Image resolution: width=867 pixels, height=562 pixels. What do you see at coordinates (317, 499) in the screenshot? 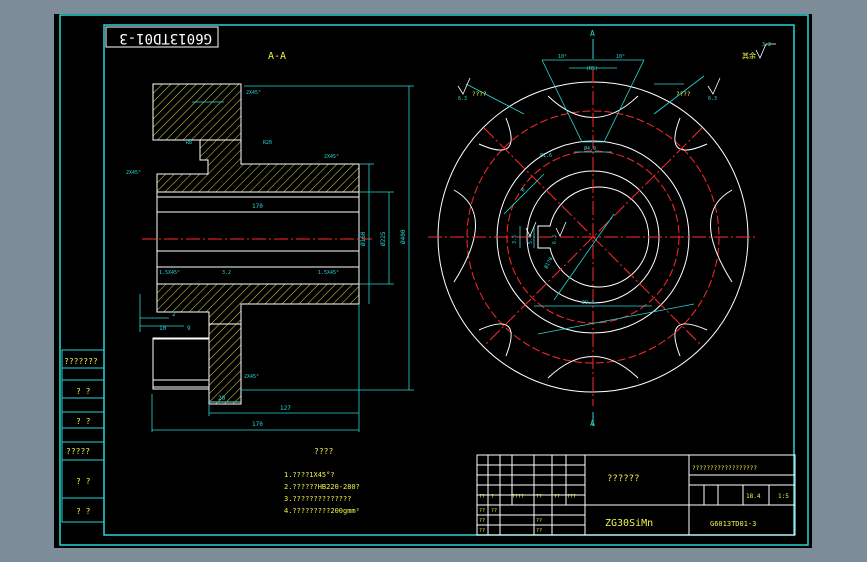
I see `tech-req-3: 3.??????????????` at bounding box center [317, 499].